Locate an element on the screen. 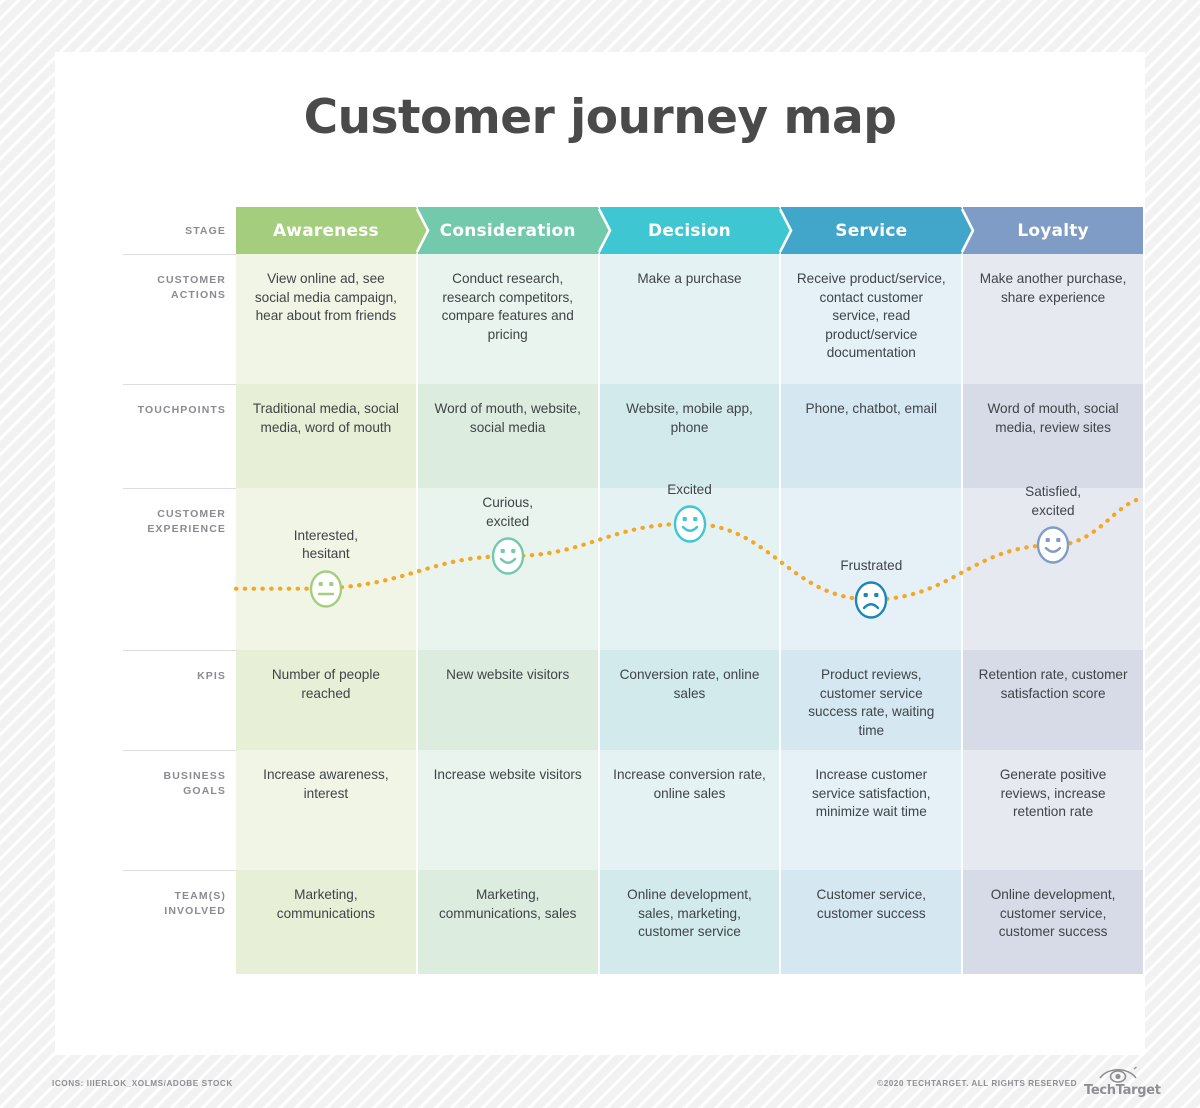  emotion-label: Interested, hesitant is located at coordinates (325, 544).